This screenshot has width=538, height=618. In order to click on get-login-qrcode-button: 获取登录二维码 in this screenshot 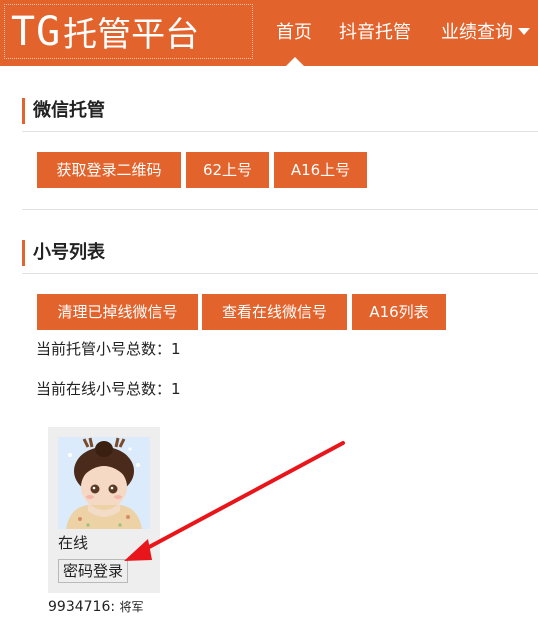, I will do `click(109, 170)`.